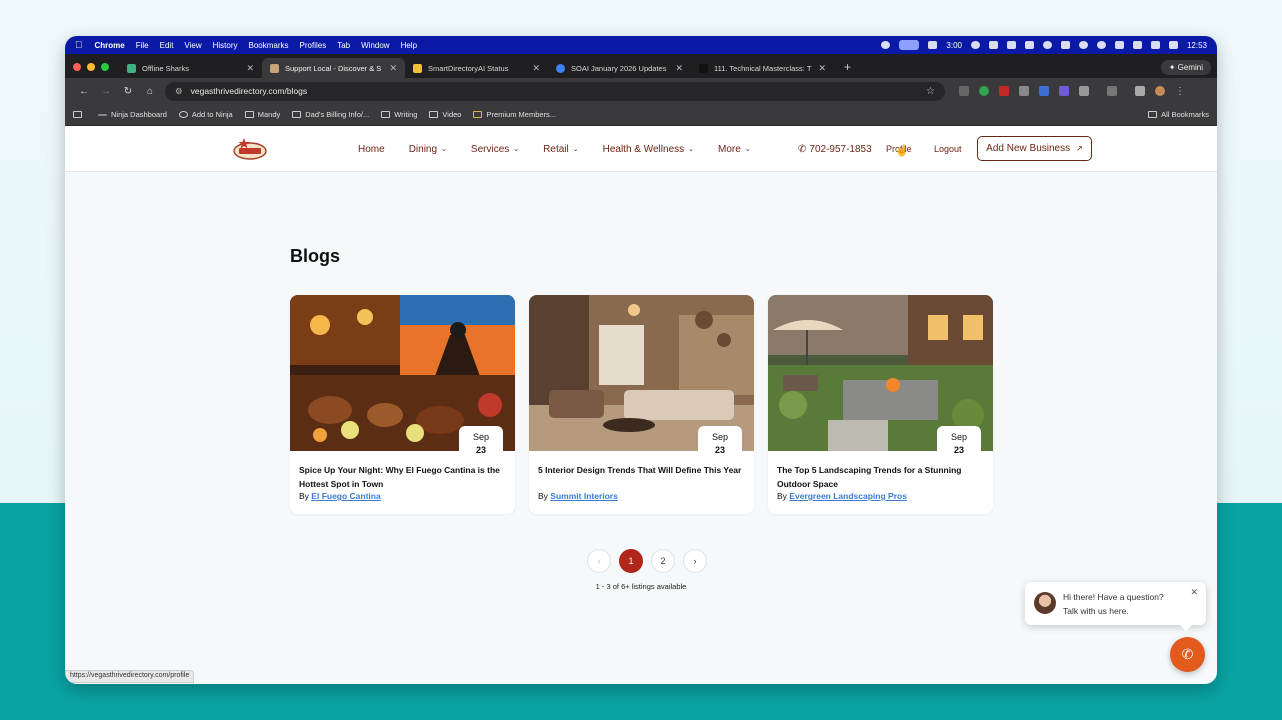 The width and height of the screenshot is (1282, 720). Describe the element at coordinates (993, 45) in the screenshot. I see `upload-icon` at that location.